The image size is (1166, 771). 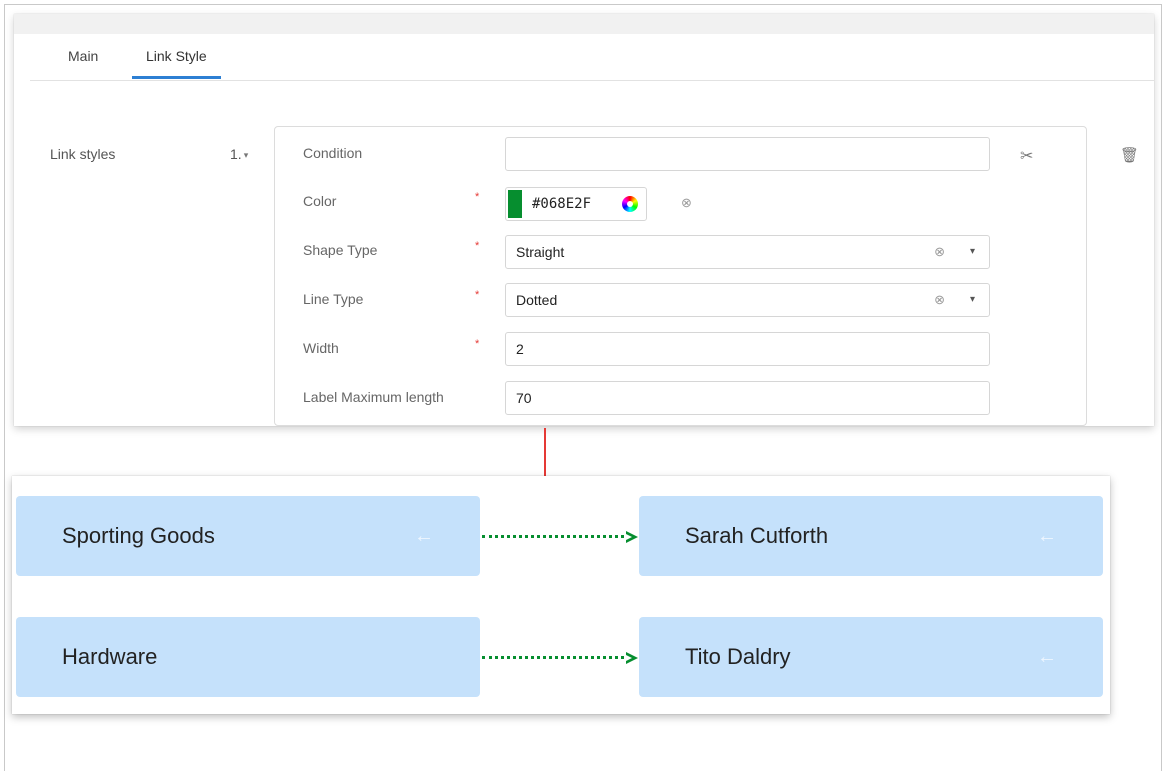 I want to click on diagram-node: Hardware, so click(x=248, y=657).